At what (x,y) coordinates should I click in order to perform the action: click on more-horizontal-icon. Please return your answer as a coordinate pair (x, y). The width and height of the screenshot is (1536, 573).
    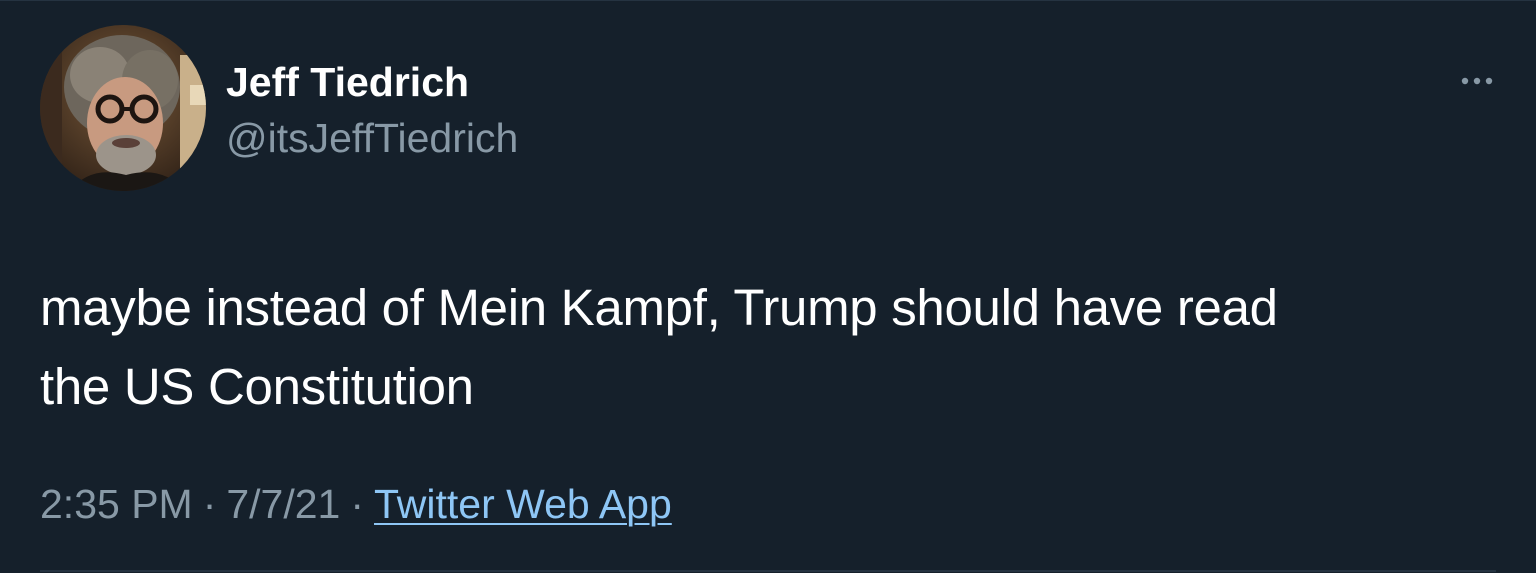
    Looking at the image, I should click on (1477, 81).